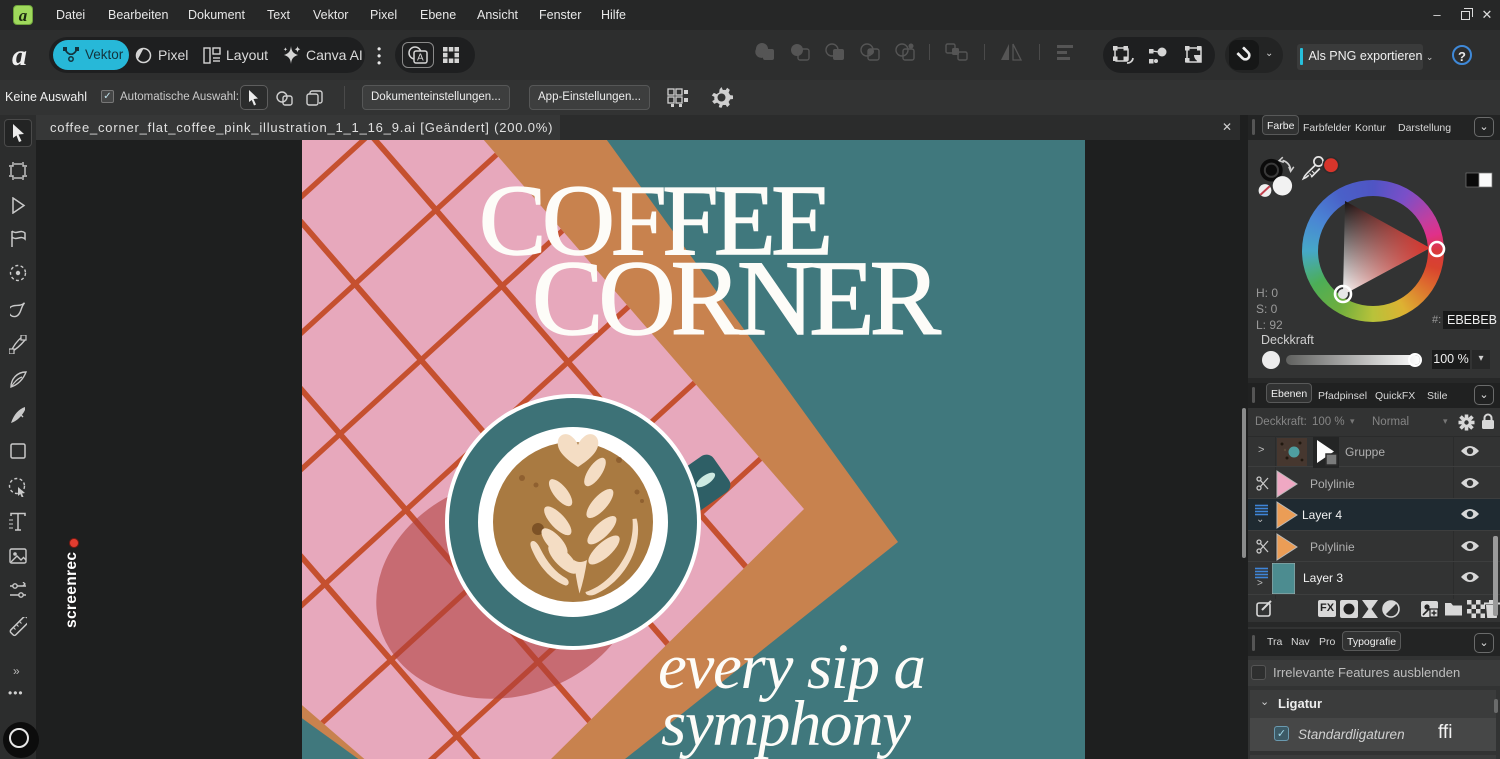 The width and height of the screenshot is (1500, 759). What do you see at coordinates (737, 299) in the screenshot?
I see `svg-text: CORNER` at bounding box center [737, 299].